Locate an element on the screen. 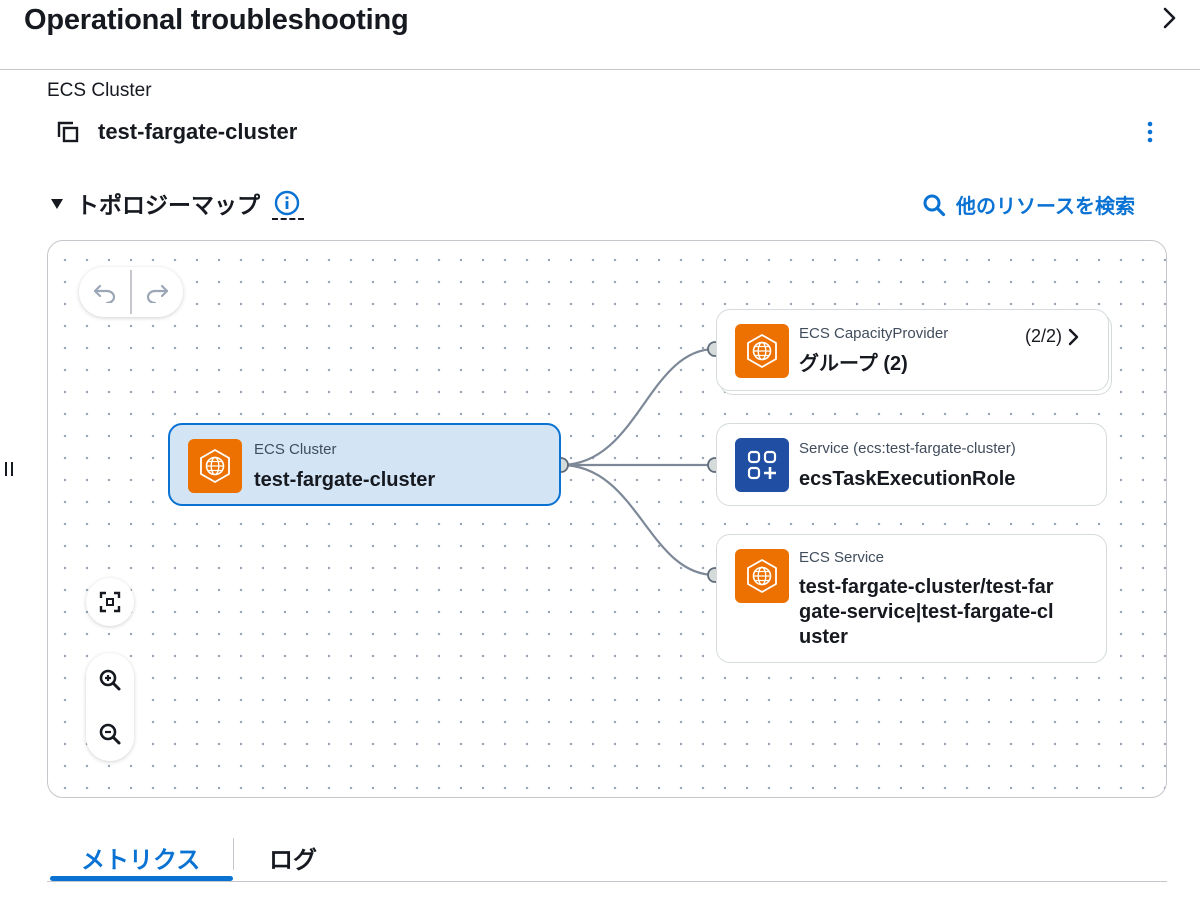 The height and width of the screenshot is (898, 1200). panel-title: Operational troubleshooting is located at coordinates (216, 20).